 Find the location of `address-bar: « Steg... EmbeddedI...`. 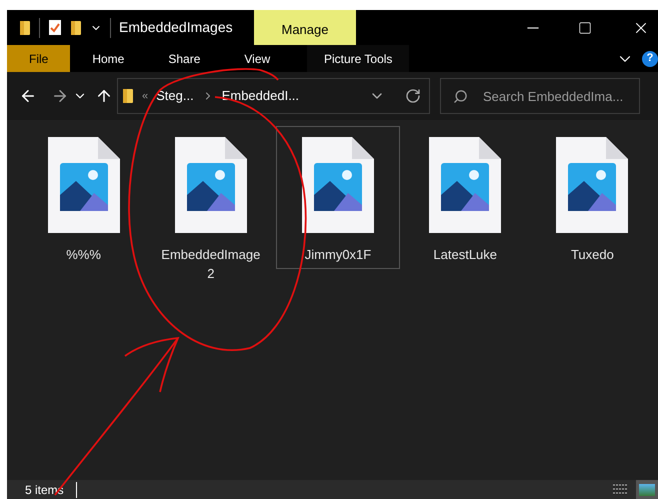

address-bar: « Steg... EmbeddedI... is located at coordinates (273, 96).